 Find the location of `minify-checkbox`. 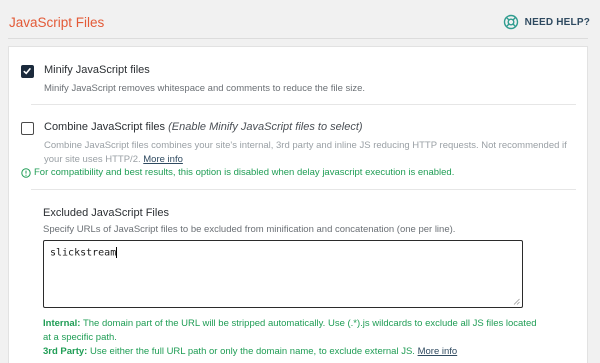

minify-checkbox is located at coordinates (27, 71).